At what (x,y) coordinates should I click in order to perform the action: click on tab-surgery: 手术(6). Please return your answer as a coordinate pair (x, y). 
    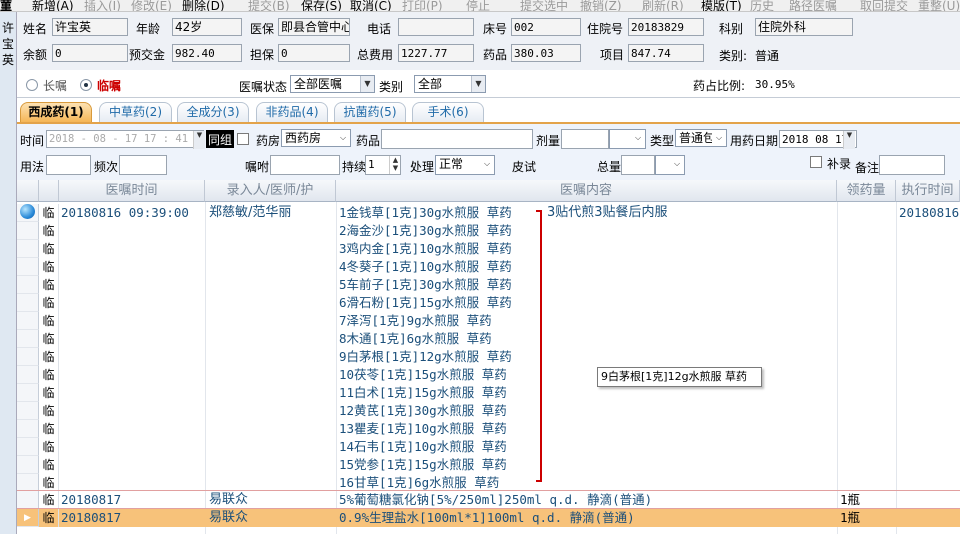
    Looking at the image, I should click on (448, 112).